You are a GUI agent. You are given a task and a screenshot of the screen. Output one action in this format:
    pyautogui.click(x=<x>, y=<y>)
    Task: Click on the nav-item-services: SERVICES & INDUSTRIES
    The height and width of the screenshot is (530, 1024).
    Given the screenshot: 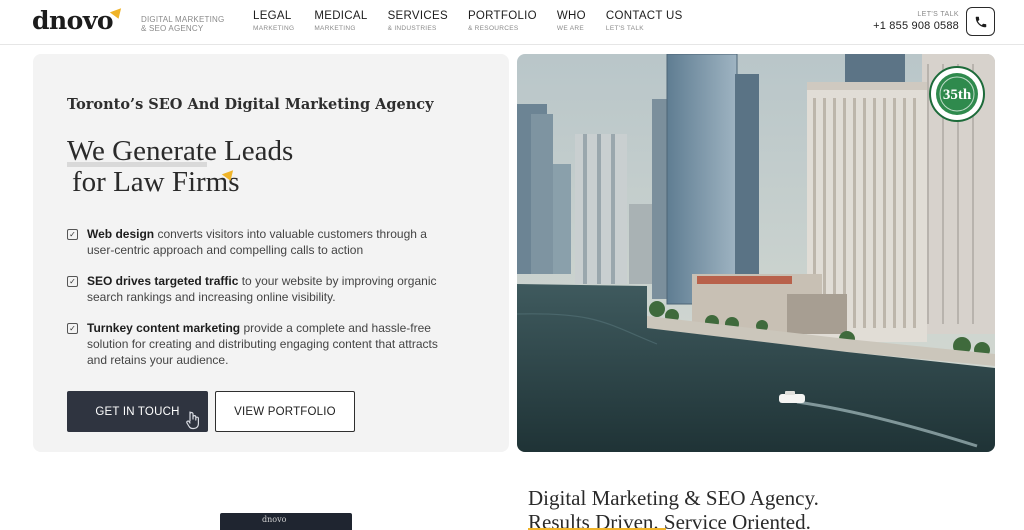 What is the action you would take?
    pyautogui.click(x=418, y=21)
    